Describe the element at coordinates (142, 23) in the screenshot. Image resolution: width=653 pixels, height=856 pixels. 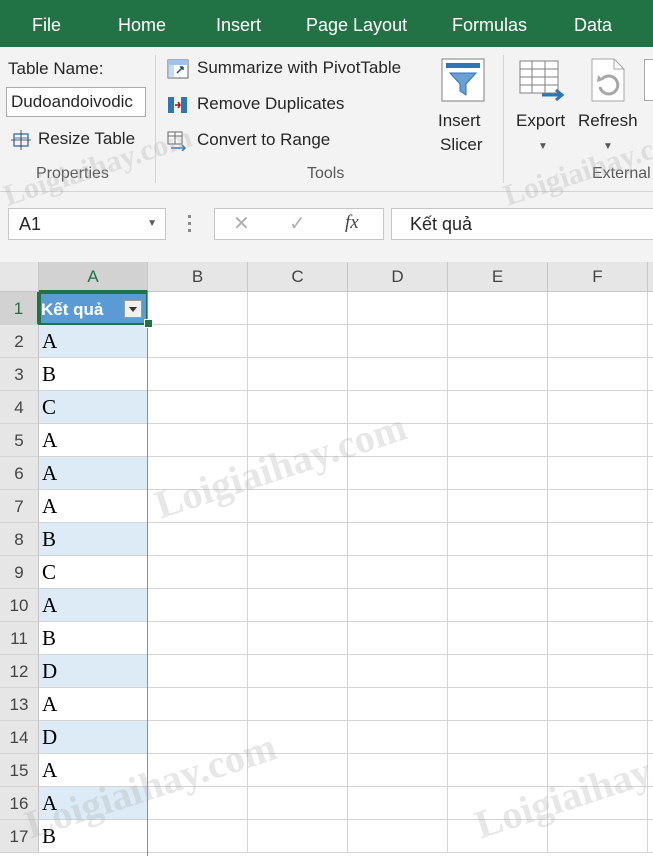
I see `tab-home: Home` at that location.